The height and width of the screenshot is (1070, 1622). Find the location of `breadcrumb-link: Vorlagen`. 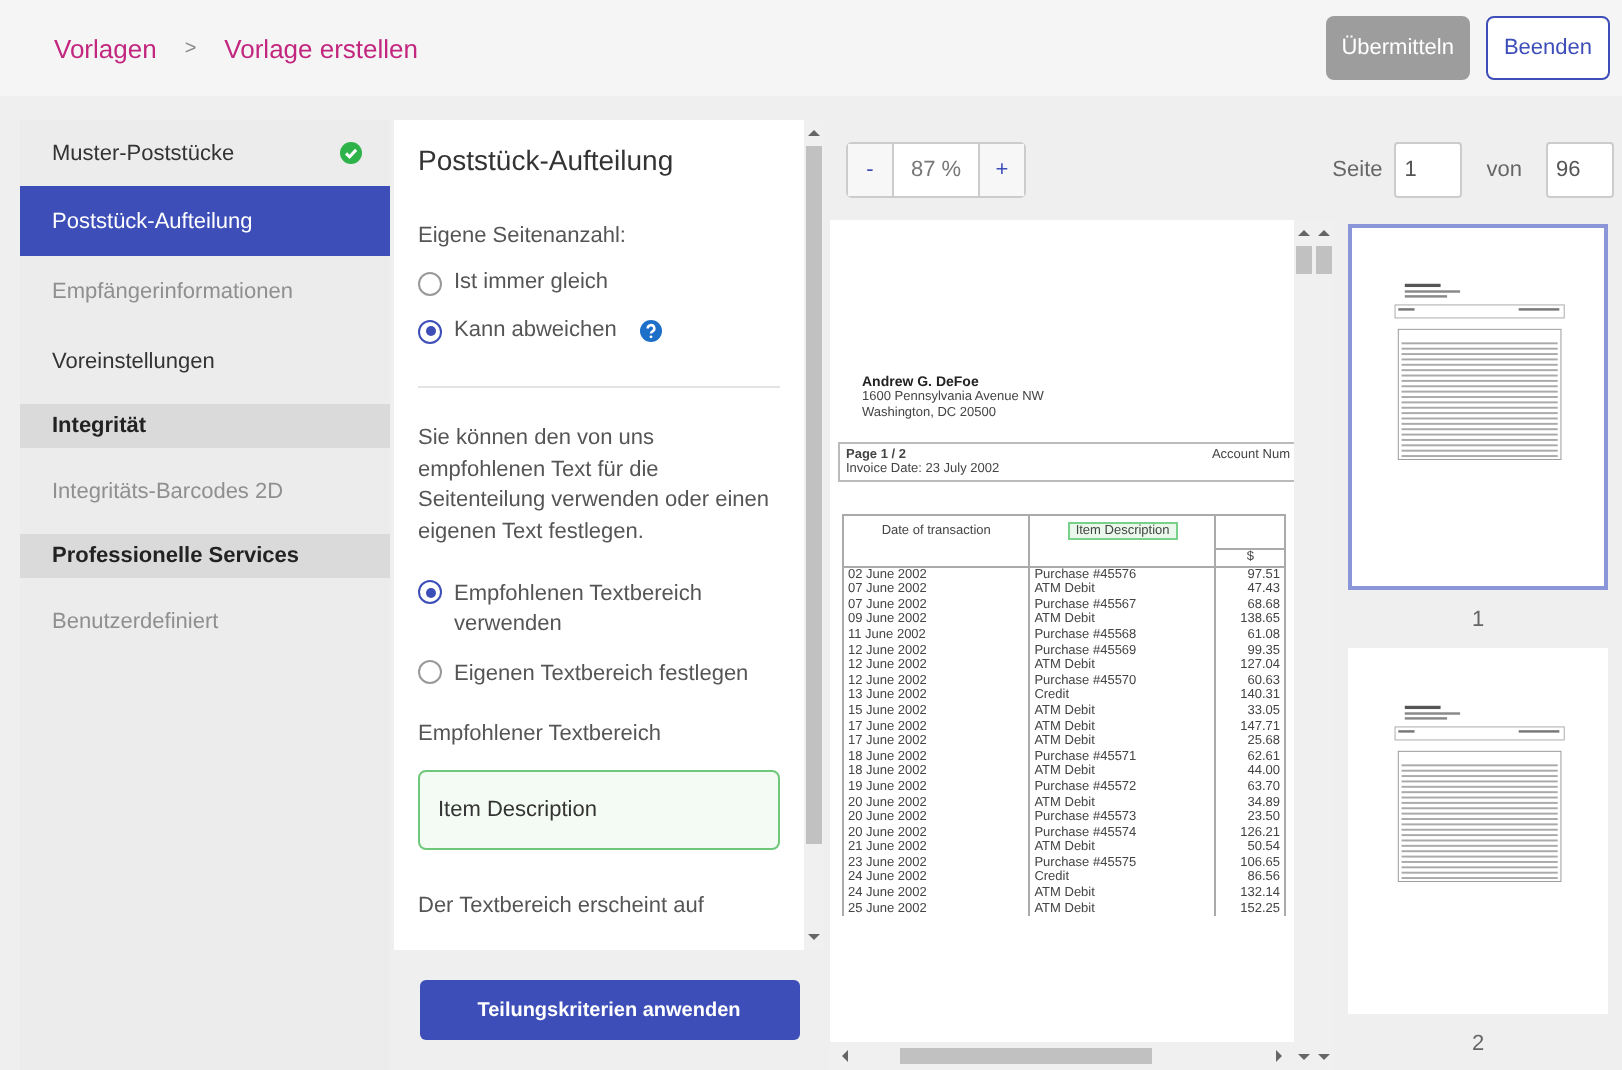

breadcrumb-link: Vorlagen is located at coordinates (105, 48).